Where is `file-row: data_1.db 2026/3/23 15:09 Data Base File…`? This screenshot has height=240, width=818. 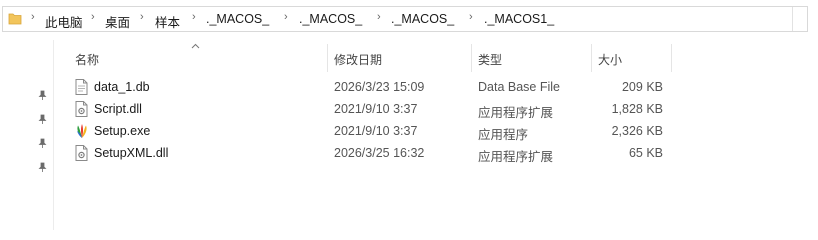 file-row: data_1.db 2026/3/23 15:09 Data Base File… is located at coordinates (372, 88).